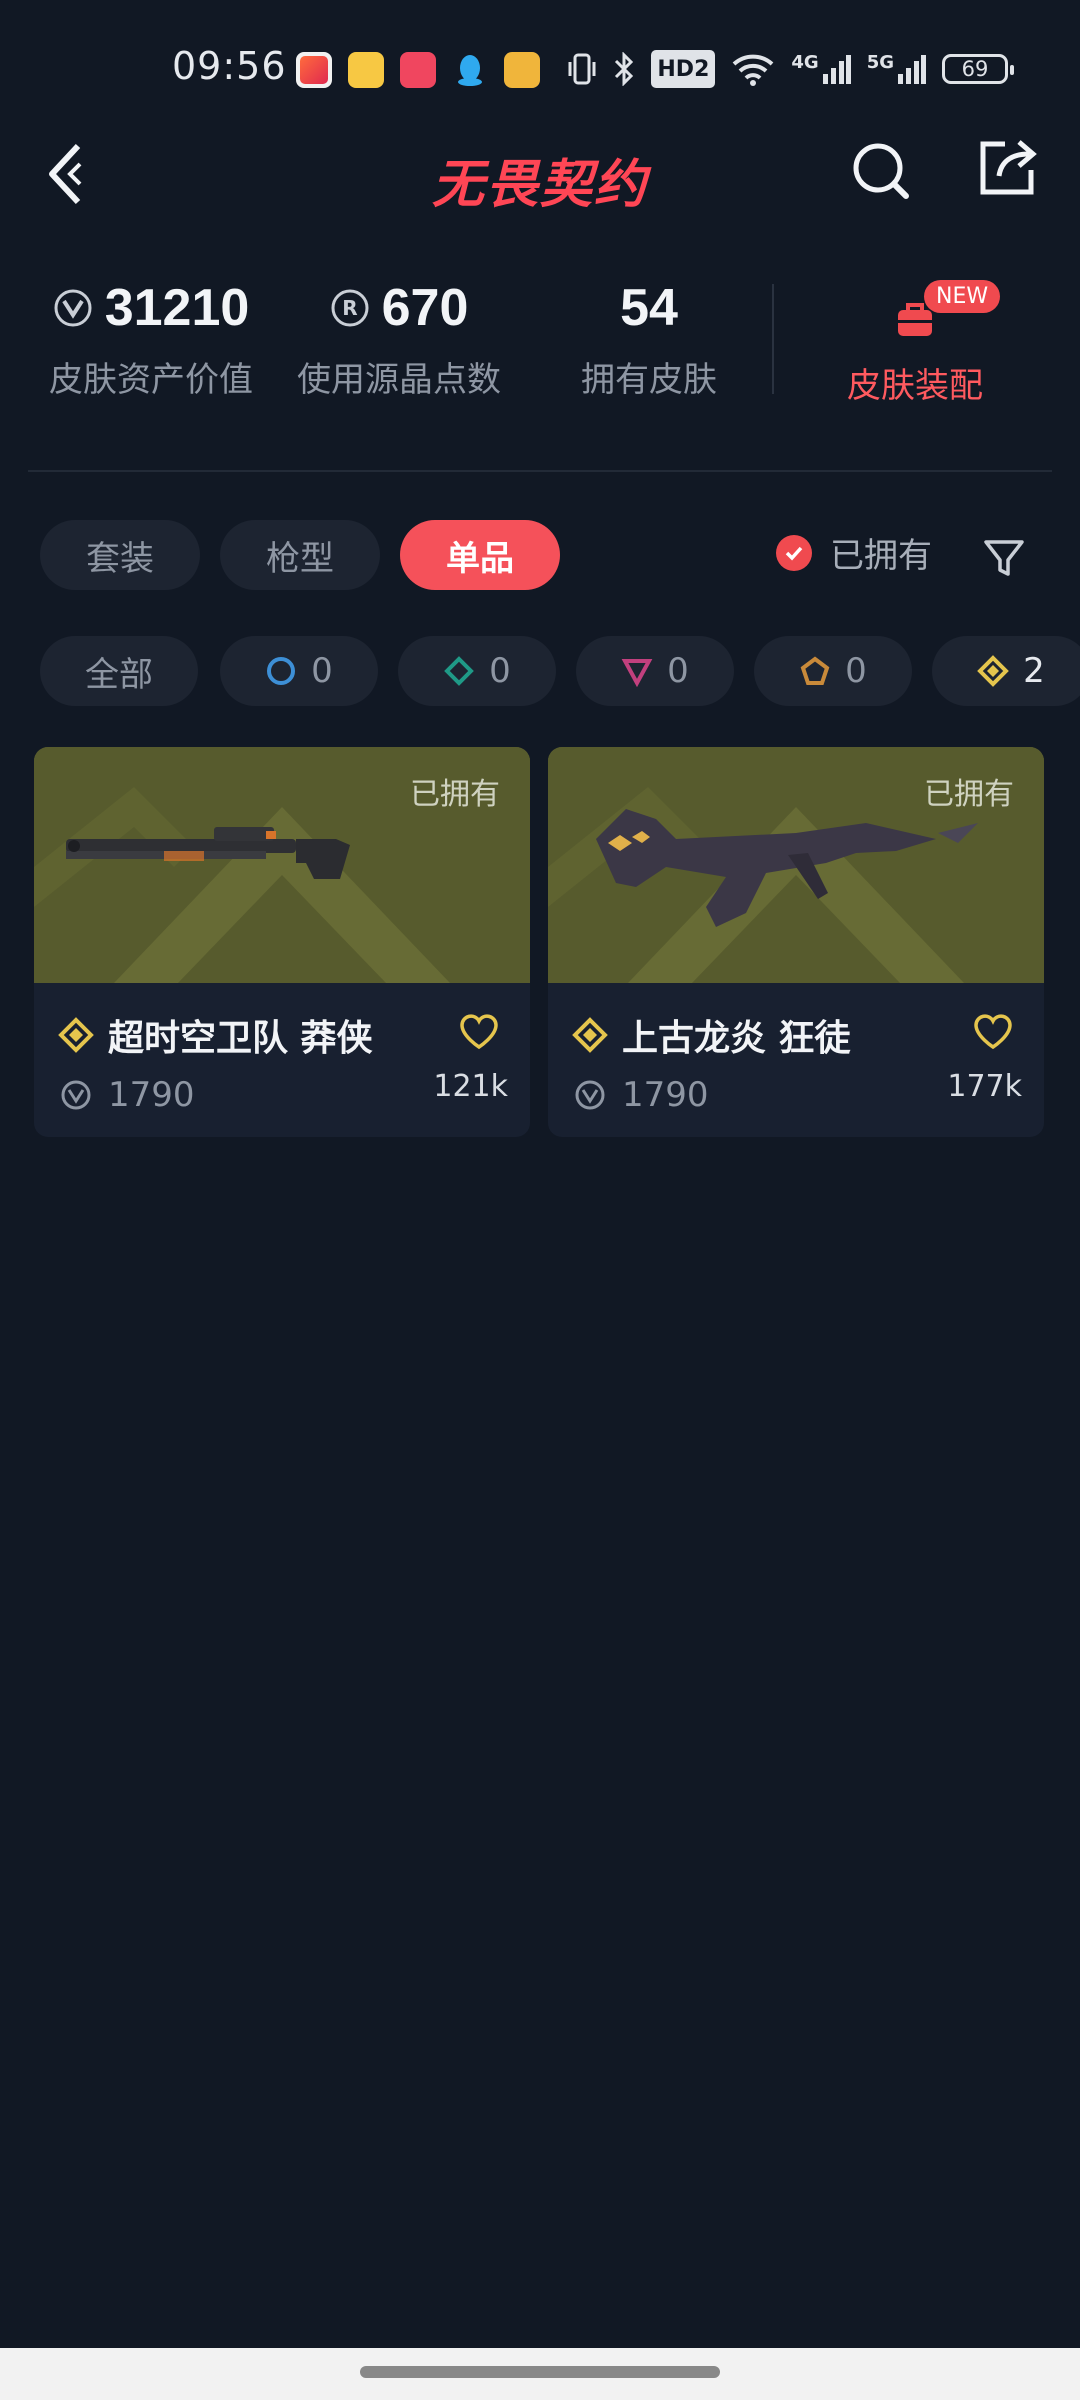  What do you see at coordinates (915, 338) in the screenshot?
I see `skin-loadout-button: NEW 皮肤装配` at bounding box center [915, 338].